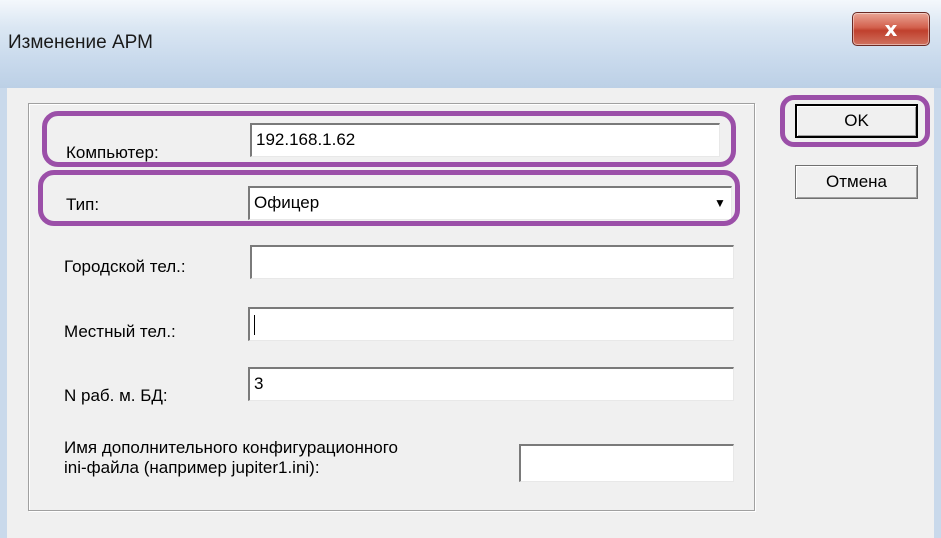  Describe the element at coordinates (120, 331) in the screenshot. I see `local-phone-label: Местный тел.:` at that location.